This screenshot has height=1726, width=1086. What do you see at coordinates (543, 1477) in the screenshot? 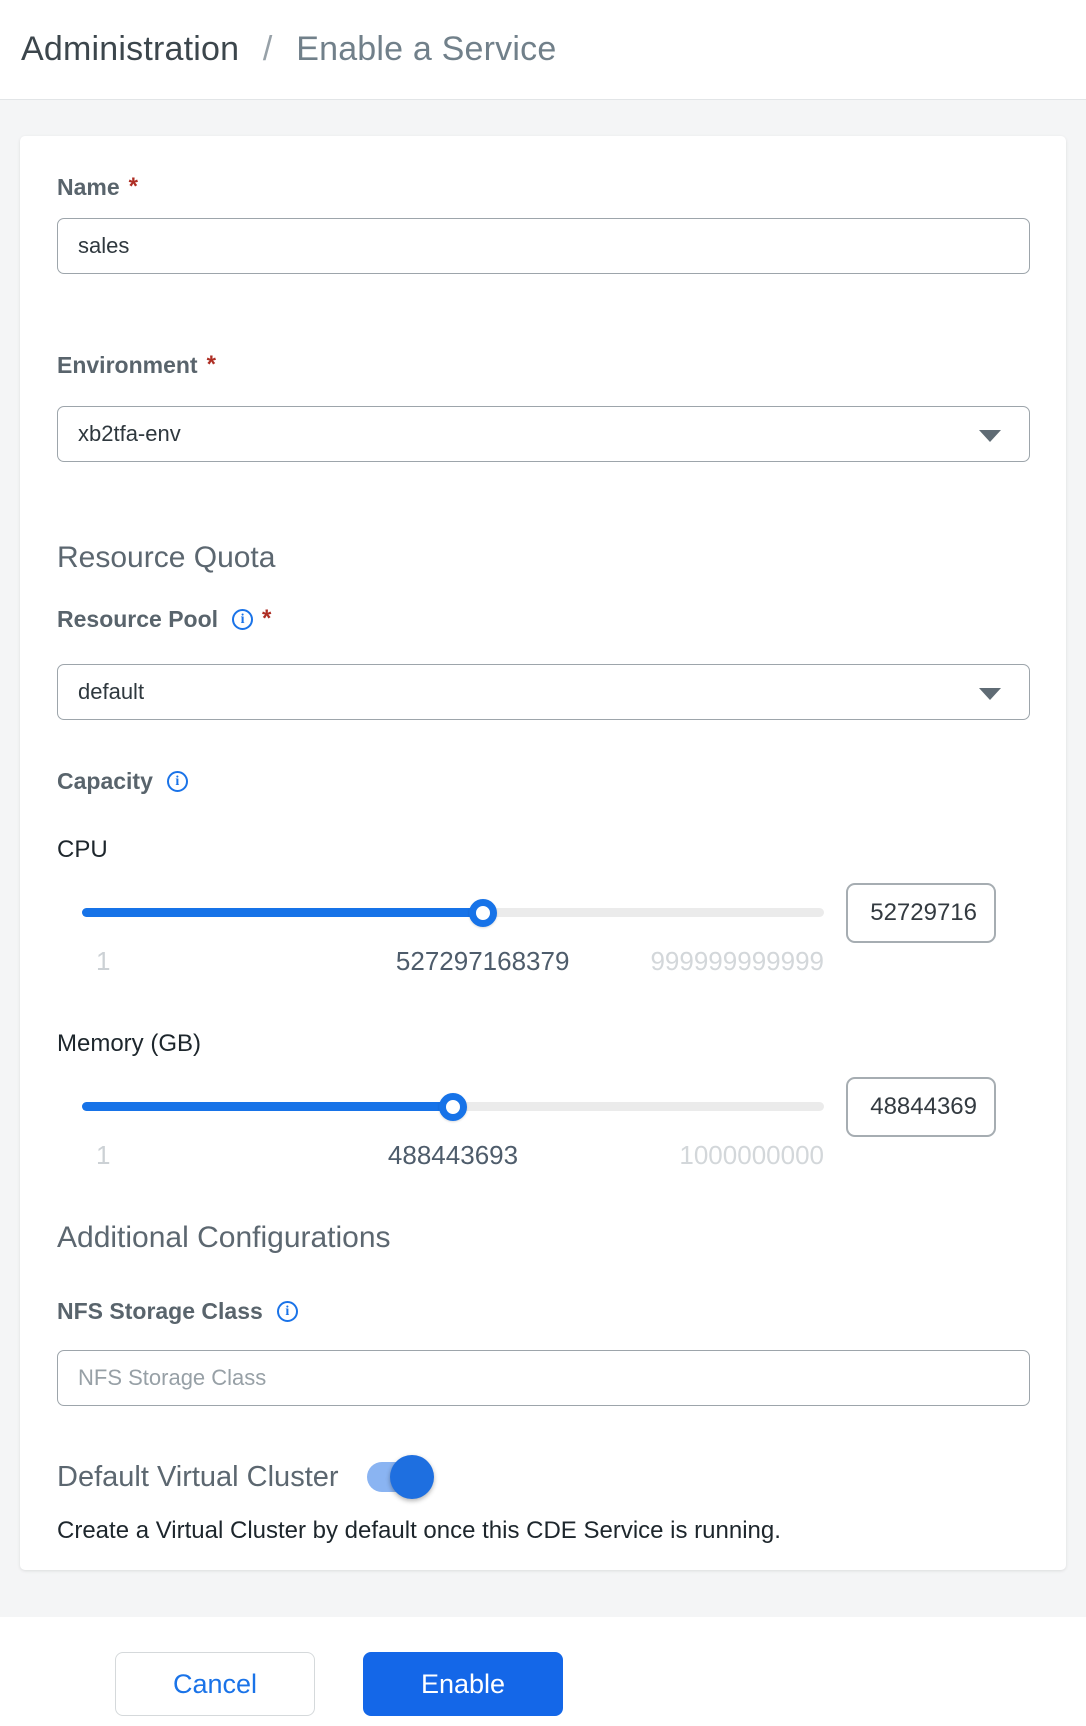
I see `default-virtual-cluster-row: Default Virtual Cluster` at bounding box center [543, 1477].